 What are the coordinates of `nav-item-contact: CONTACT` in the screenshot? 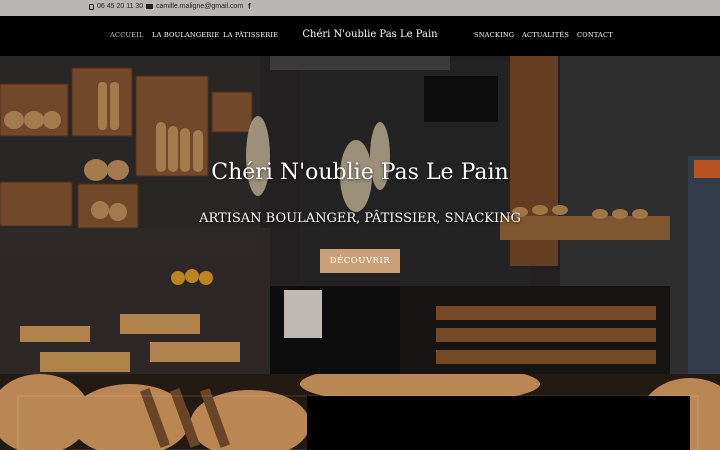 It's located at (595, 35).